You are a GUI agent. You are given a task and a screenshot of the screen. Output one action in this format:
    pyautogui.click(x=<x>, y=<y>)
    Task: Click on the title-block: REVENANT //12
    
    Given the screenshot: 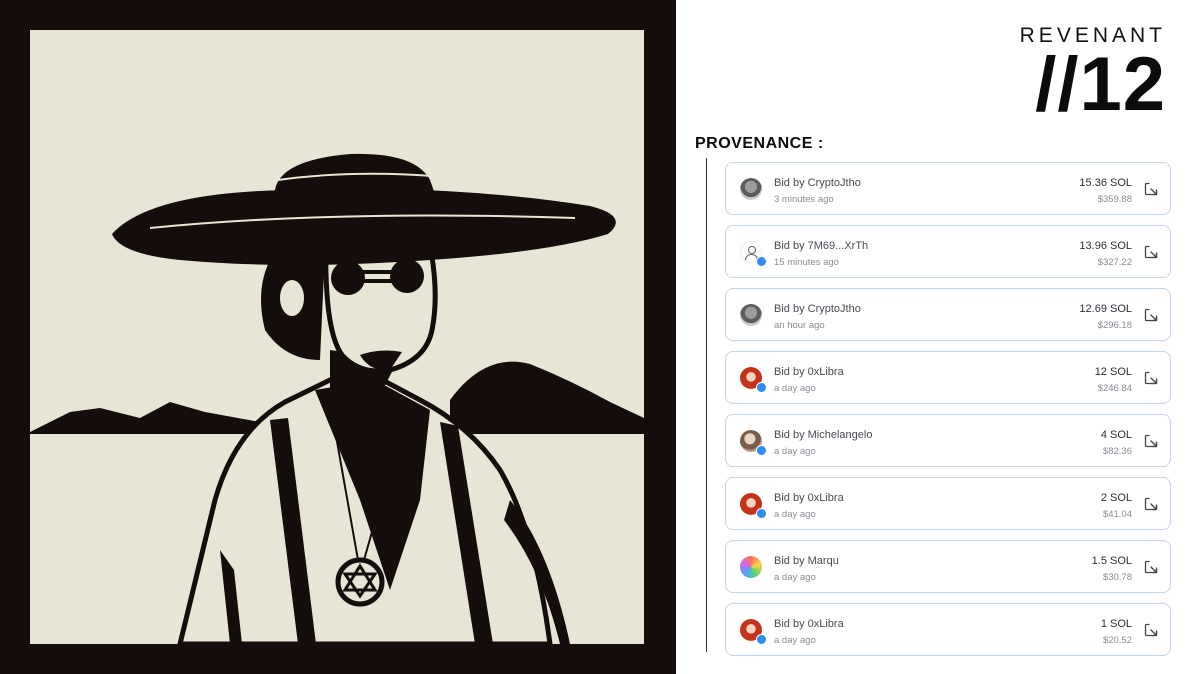 What is the action you would take?
    pyautogui.click(x=1093, y=75)
    